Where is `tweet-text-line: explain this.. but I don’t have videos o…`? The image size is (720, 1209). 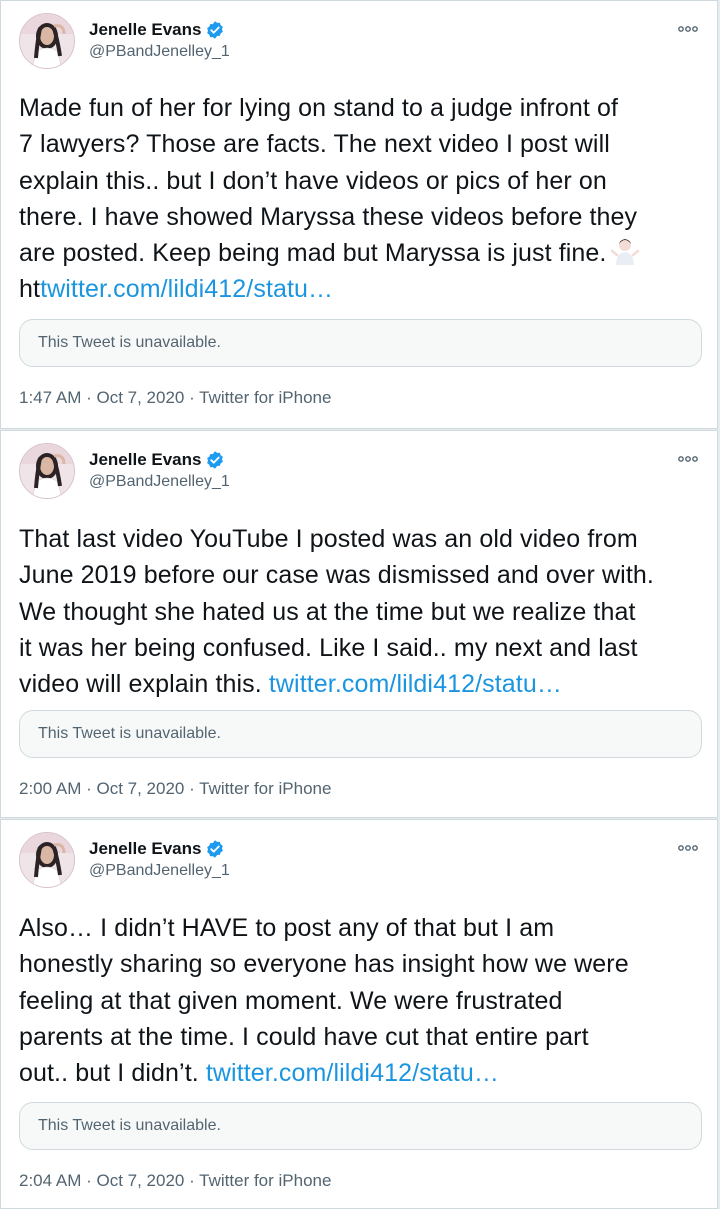
tweet-text-line: explain this.. but I don’t have videos o… is located at coordinates (313, 180).